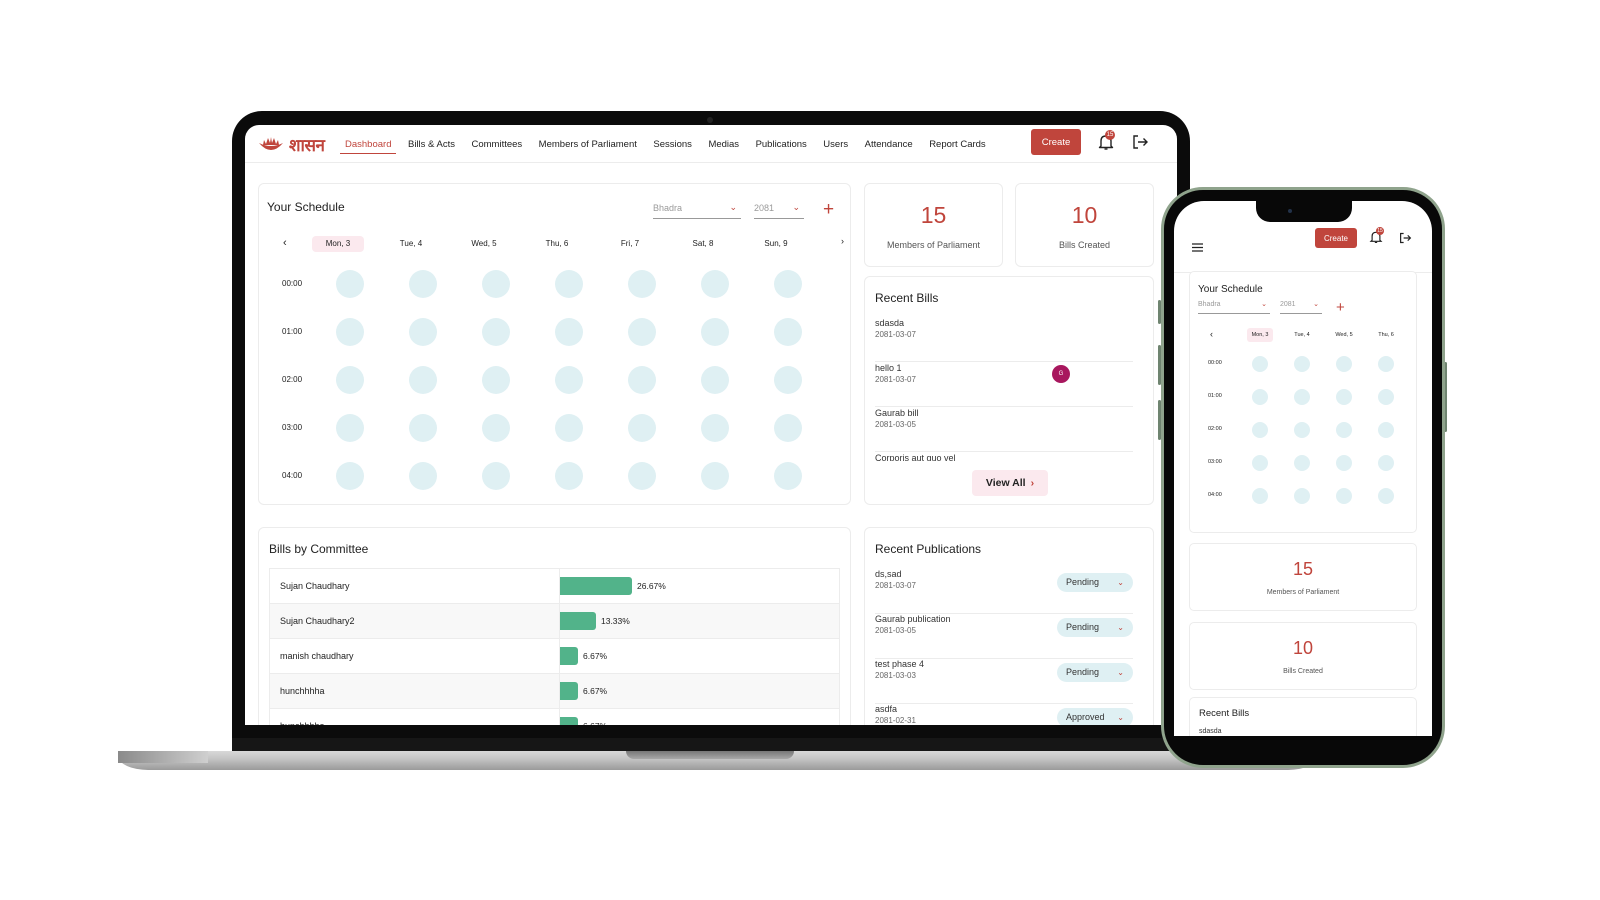 The image size is (1600, 900). Describe the element at coordinates (1234, 307) in the screenshot. I see `mobile-month-select: Bhadra ⌄` at that location.